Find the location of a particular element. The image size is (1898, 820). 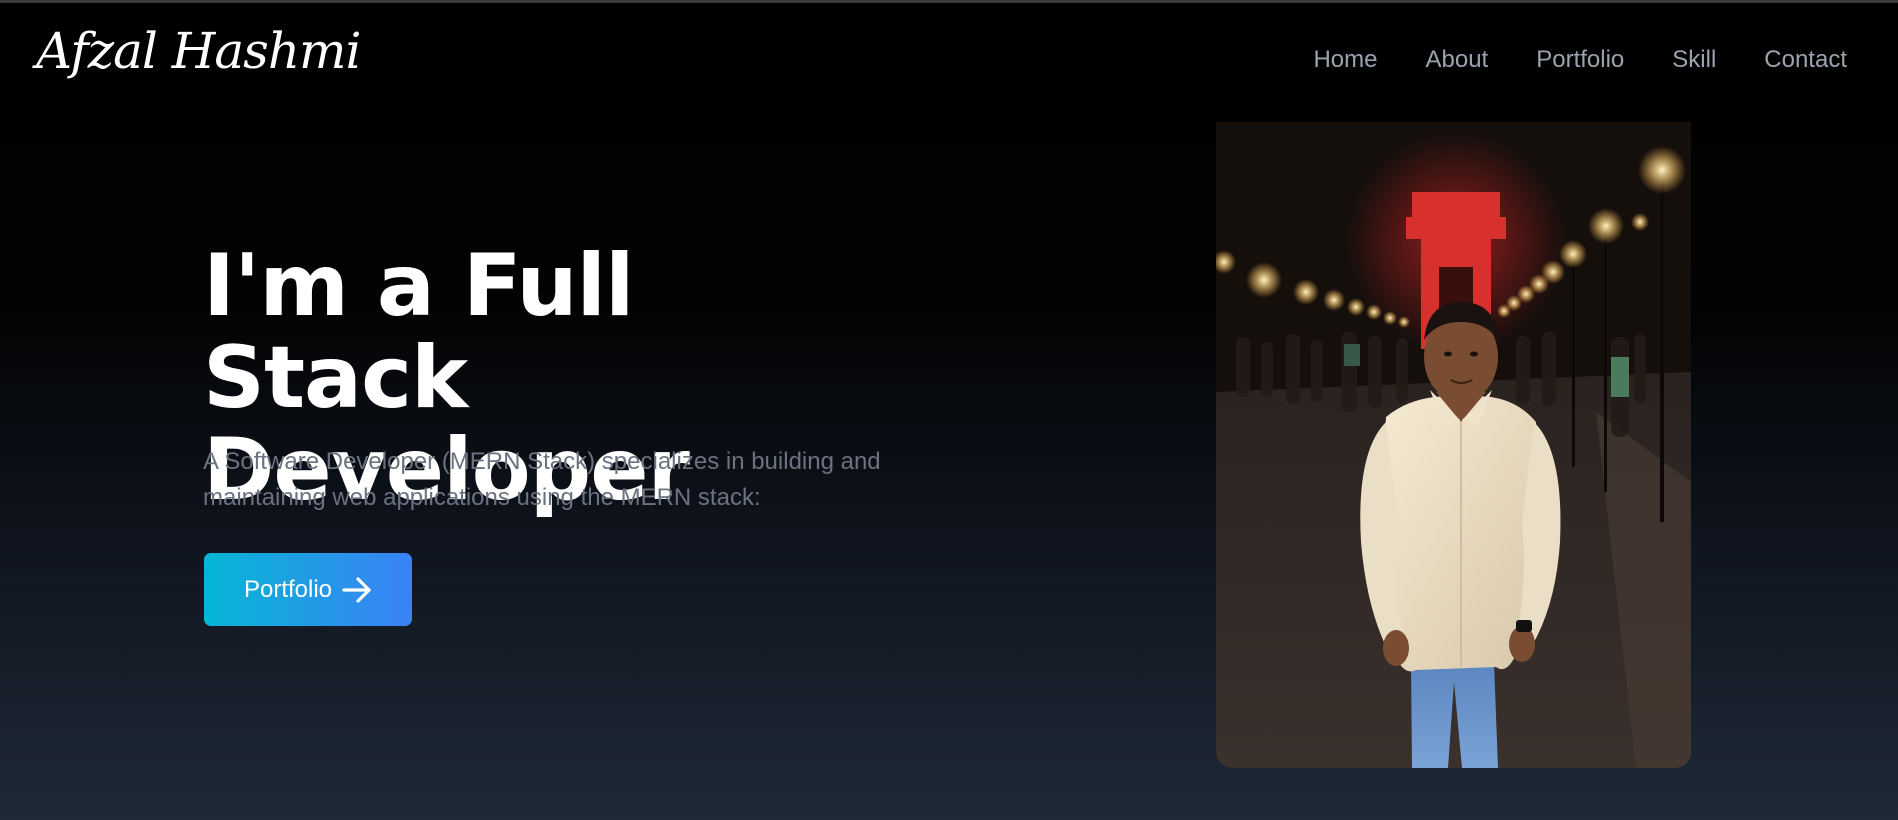

window-top-border is located at coordinates (949, 1).